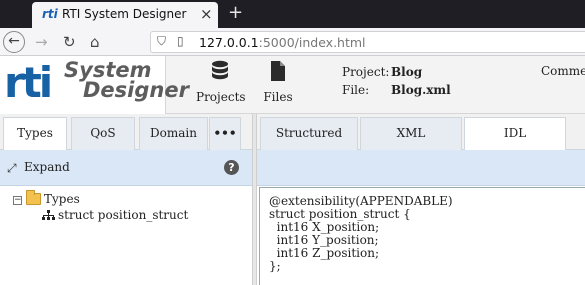 The width and height of the screenshot is (585, 285). Describe the element at coordinates (28, 82) in the screenshot. I see `logo-mark: rti` at that location.